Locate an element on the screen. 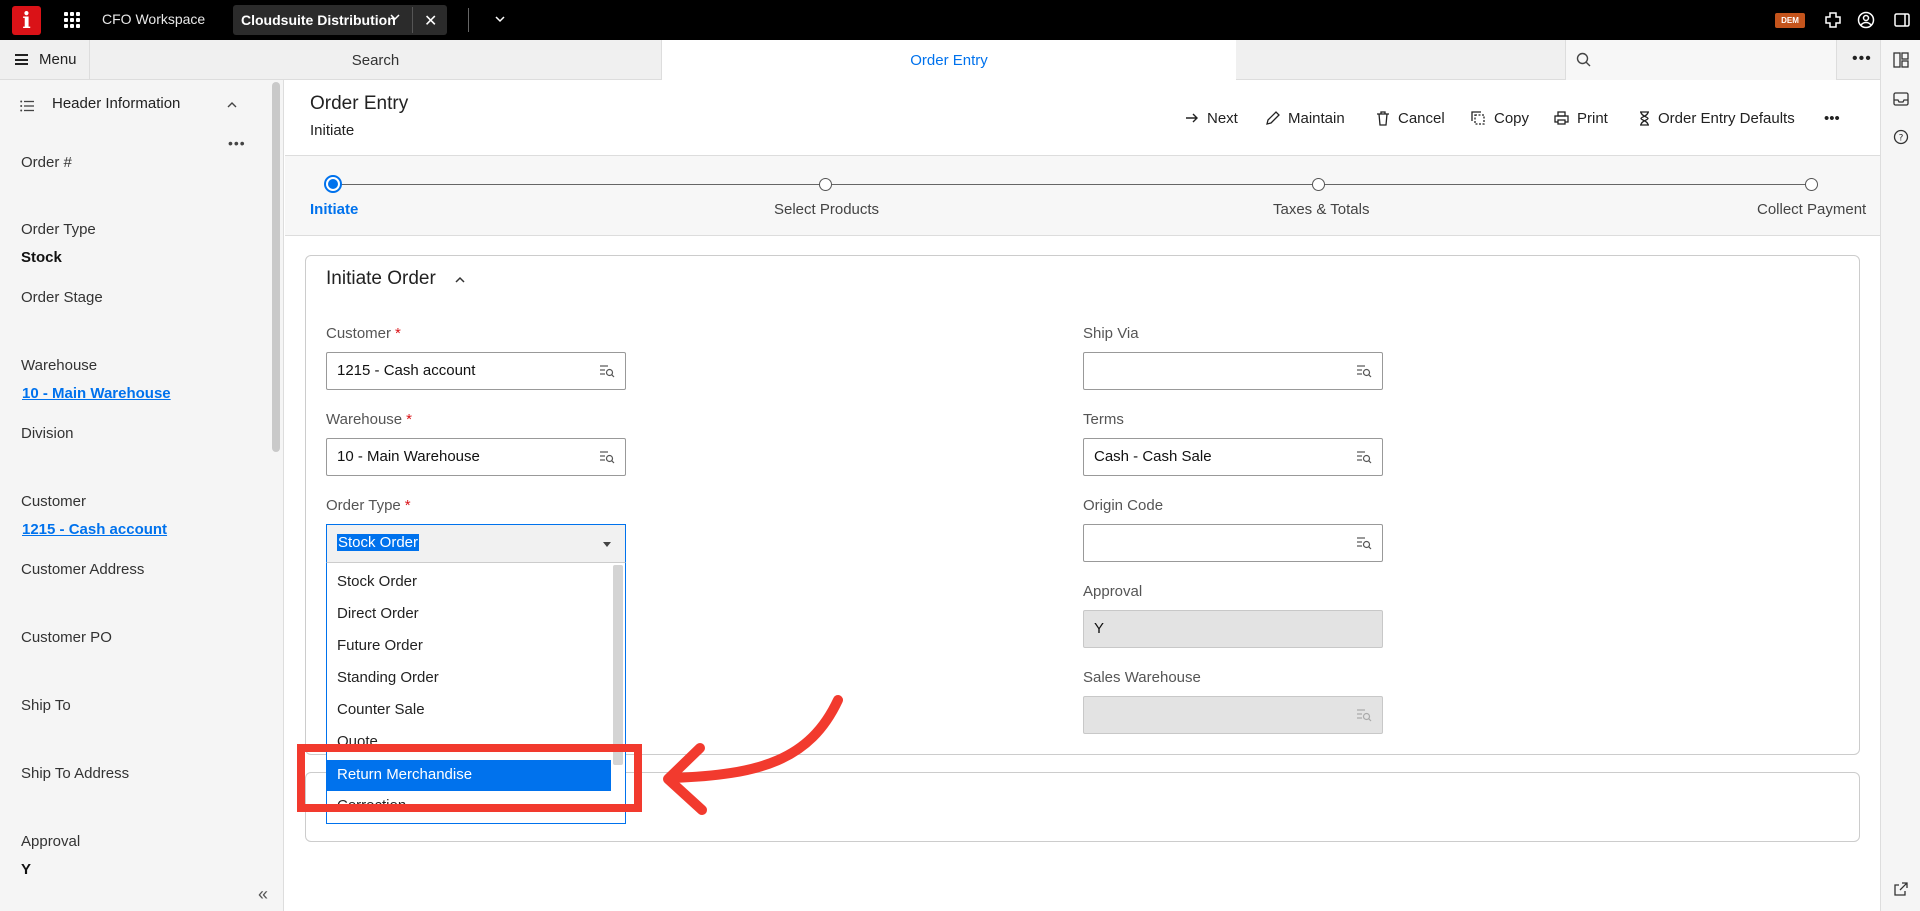 Image resolution: width=1920 pixels, height=911 pixels. customer-link: 1215 - Cash account is located at coordinates (94, 529).